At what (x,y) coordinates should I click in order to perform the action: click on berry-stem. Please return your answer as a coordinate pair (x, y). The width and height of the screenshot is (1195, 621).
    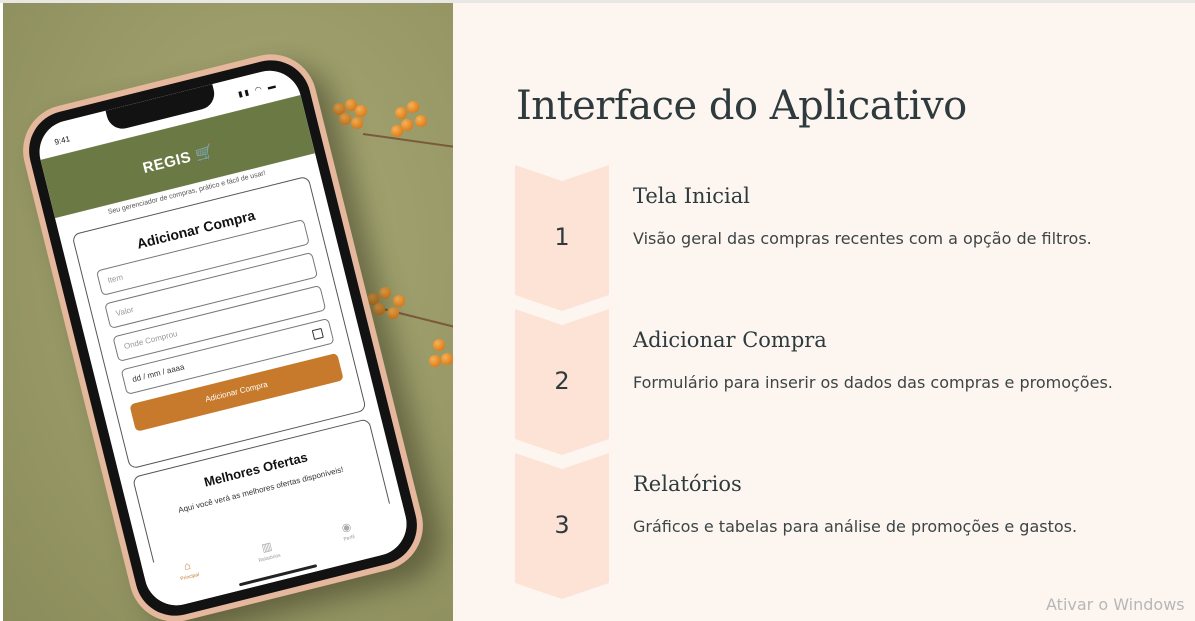
    Looking at the image, I should click on (407, 141).